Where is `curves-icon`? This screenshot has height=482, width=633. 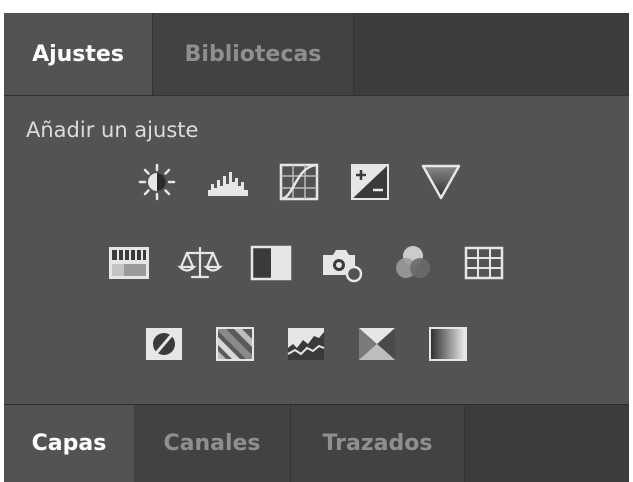 curves-icon is located at coordinates (299, 182).